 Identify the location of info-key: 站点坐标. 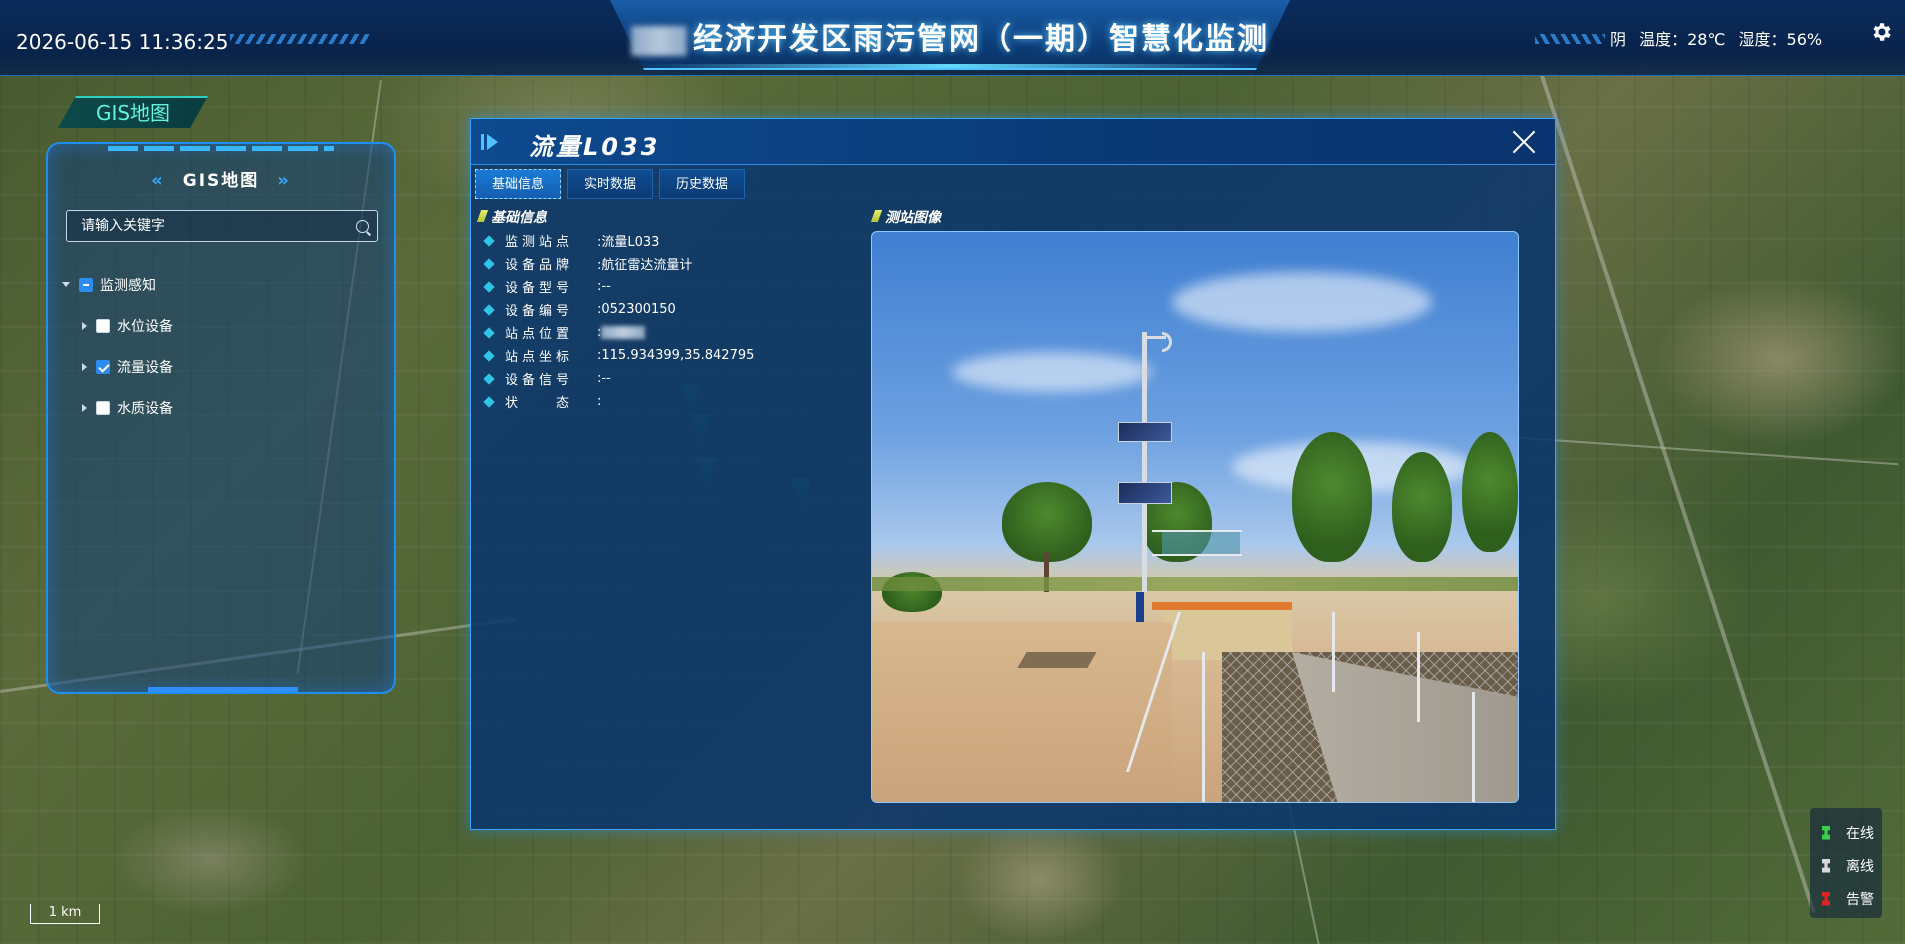
(539, 357).